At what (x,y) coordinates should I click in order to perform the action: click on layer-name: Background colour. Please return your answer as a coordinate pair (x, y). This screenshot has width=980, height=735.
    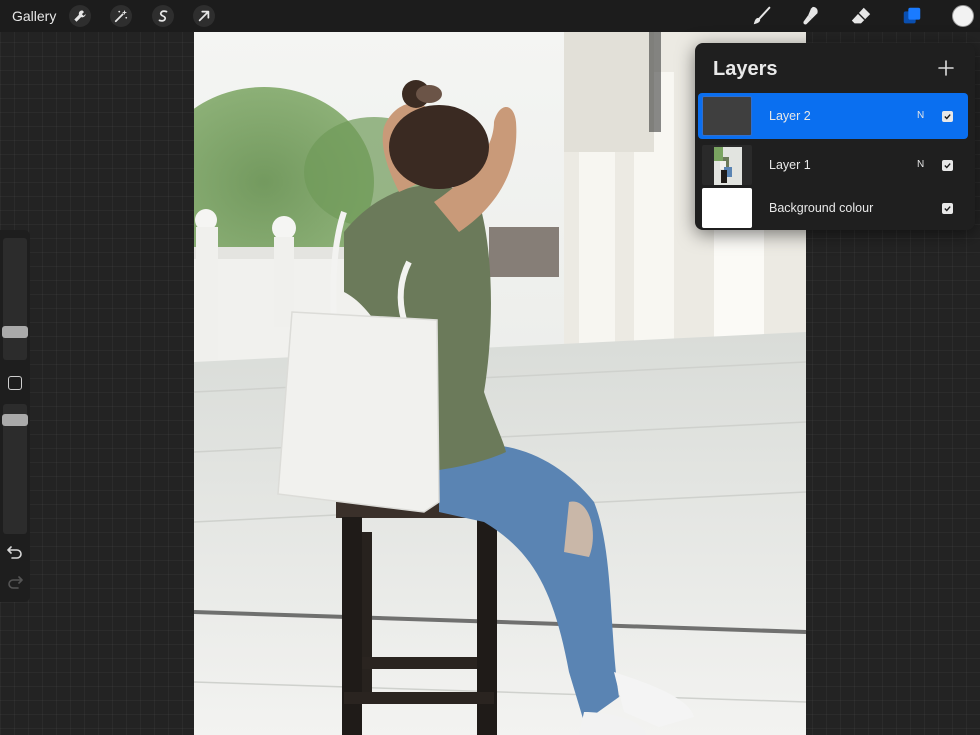
    Looking at the image, I should click on (821, 208).